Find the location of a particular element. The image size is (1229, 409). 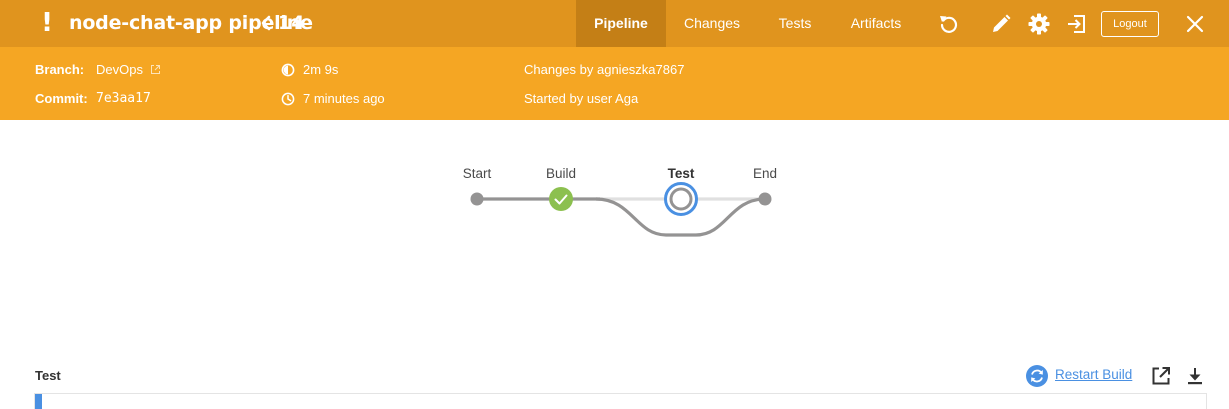

tab-changes: Changes is located at coordinates (712, 23).